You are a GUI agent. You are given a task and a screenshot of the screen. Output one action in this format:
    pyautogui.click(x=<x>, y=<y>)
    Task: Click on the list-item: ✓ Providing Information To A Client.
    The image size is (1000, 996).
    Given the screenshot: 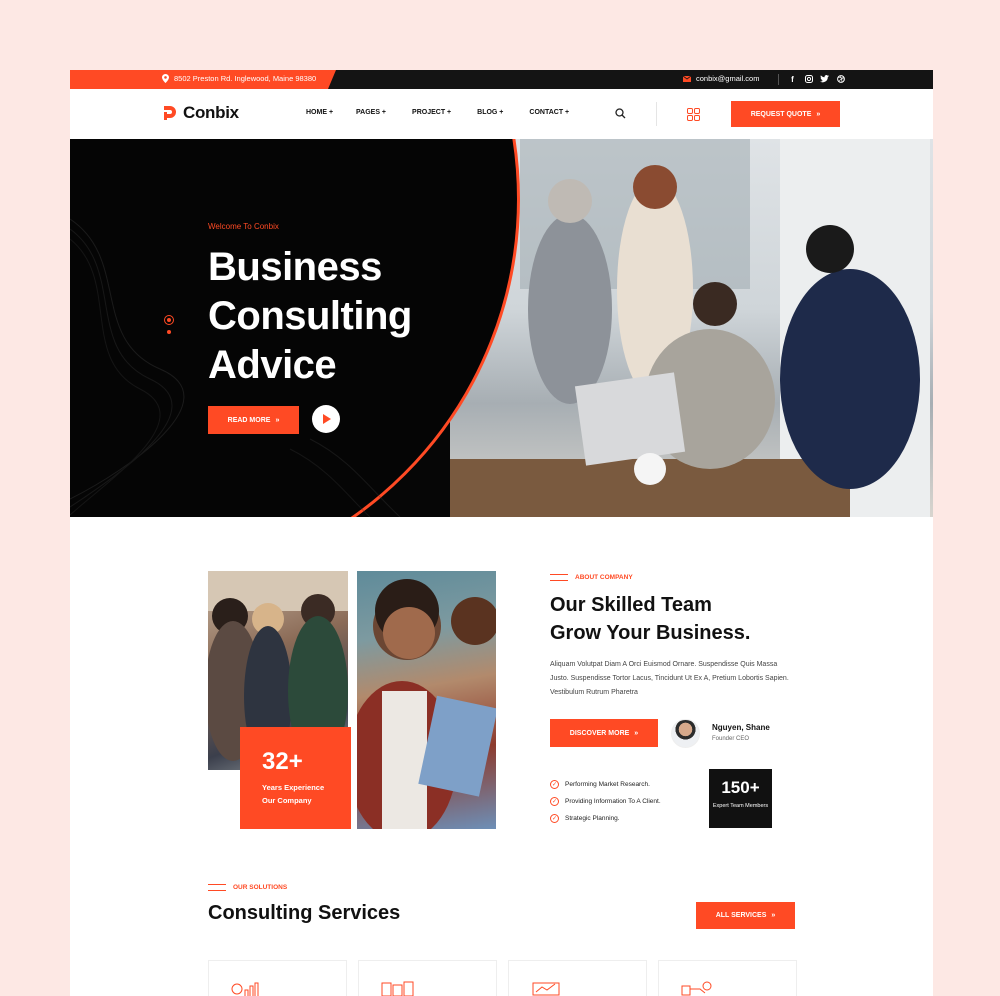 What is the action you would take?
    pyautogui.click(x=605, y=801)
    